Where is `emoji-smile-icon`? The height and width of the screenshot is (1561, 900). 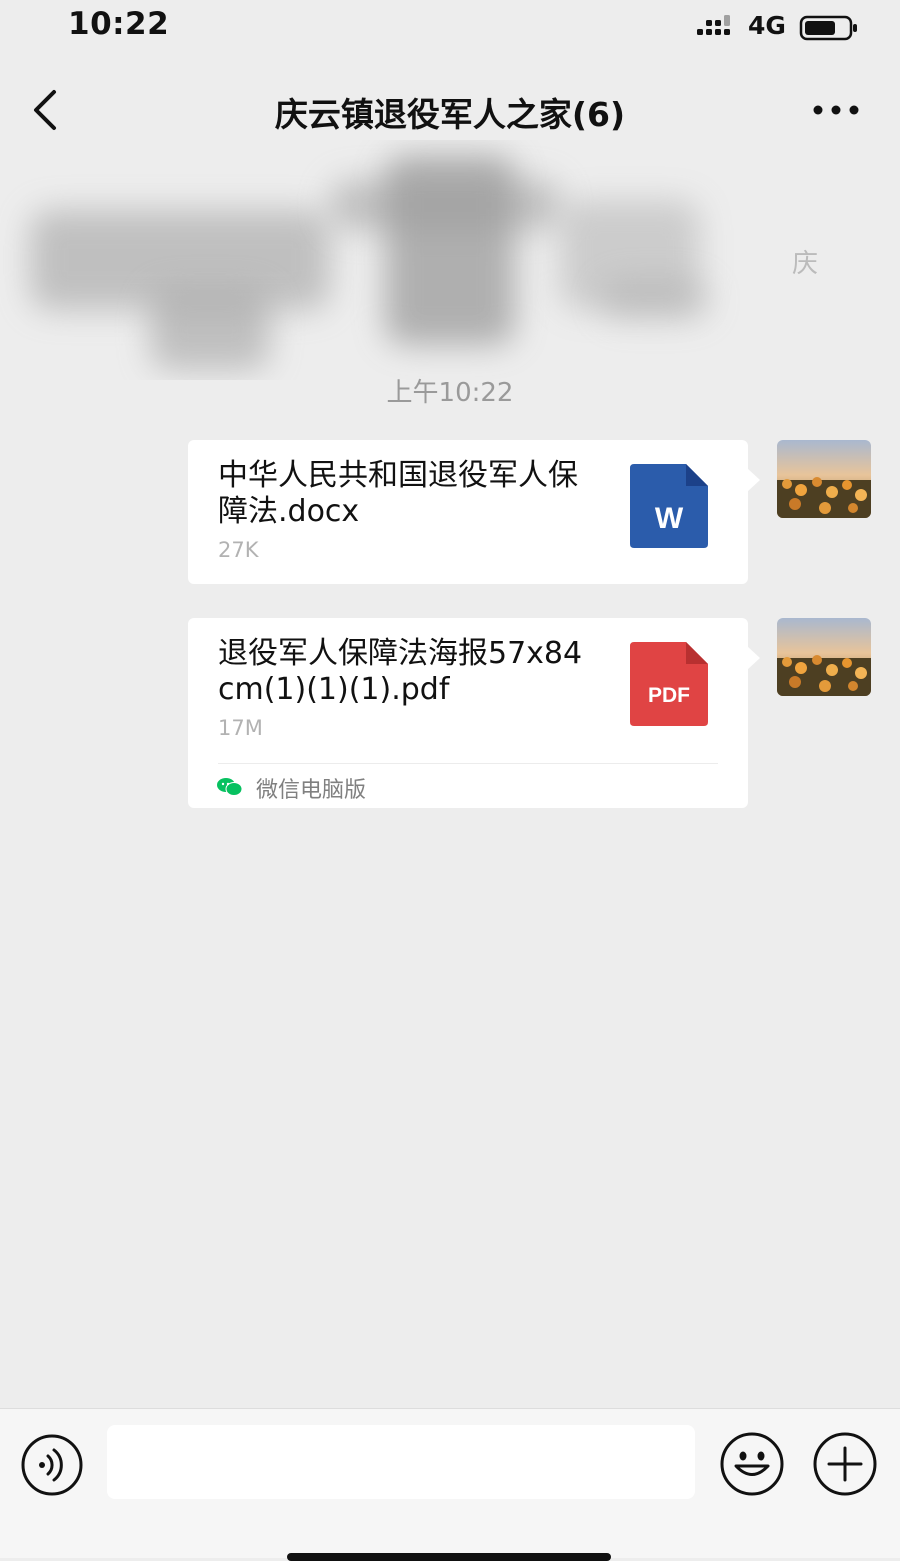 emoji-smile-icon is located at coordinates (752, 1464).